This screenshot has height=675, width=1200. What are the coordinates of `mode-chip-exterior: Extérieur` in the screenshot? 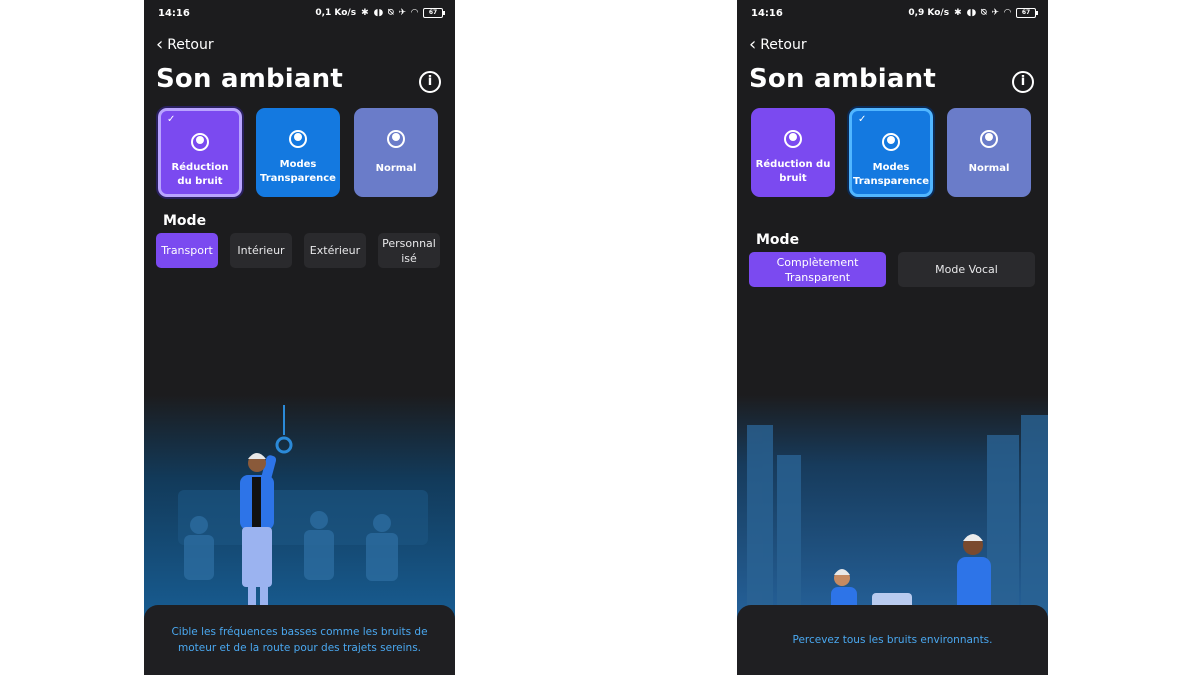 It's located at (335, 250).